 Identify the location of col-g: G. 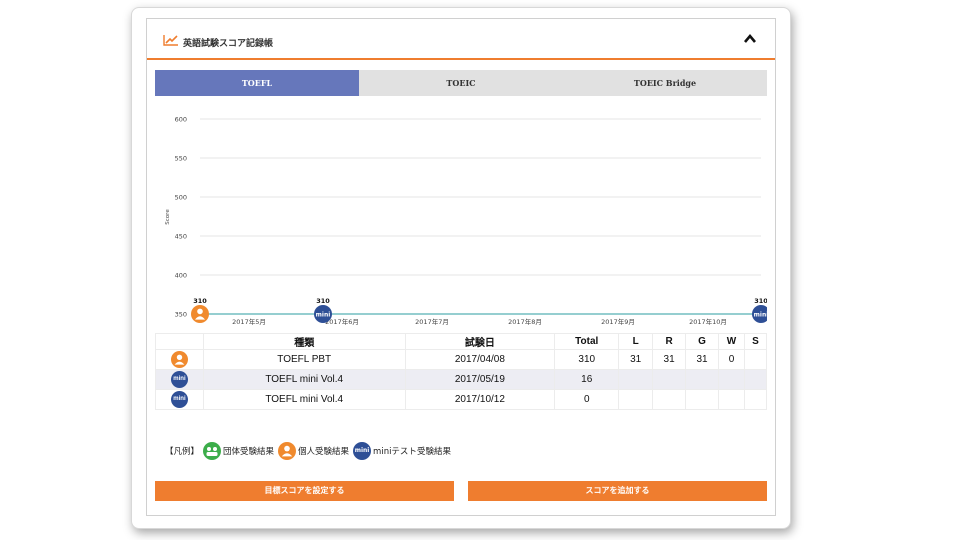
(702, 341).